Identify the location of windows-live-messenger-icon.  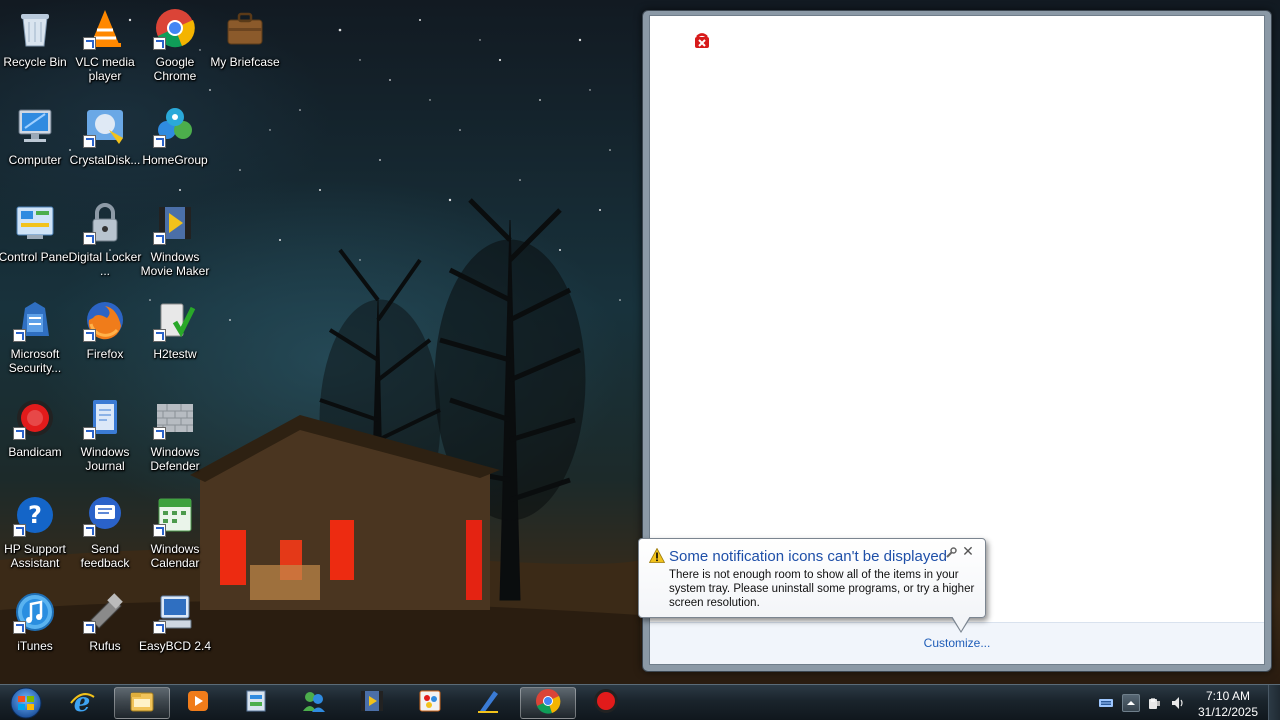
(314, 703).